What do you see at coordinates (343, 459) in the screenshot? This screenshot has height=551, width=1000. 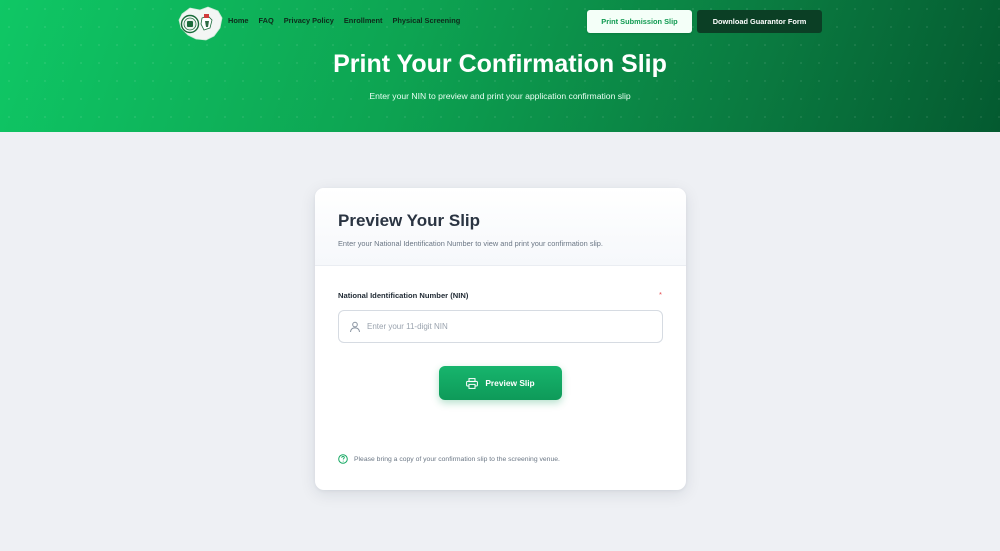 I see `help-circle-icon` at bounding box center [343, 459].